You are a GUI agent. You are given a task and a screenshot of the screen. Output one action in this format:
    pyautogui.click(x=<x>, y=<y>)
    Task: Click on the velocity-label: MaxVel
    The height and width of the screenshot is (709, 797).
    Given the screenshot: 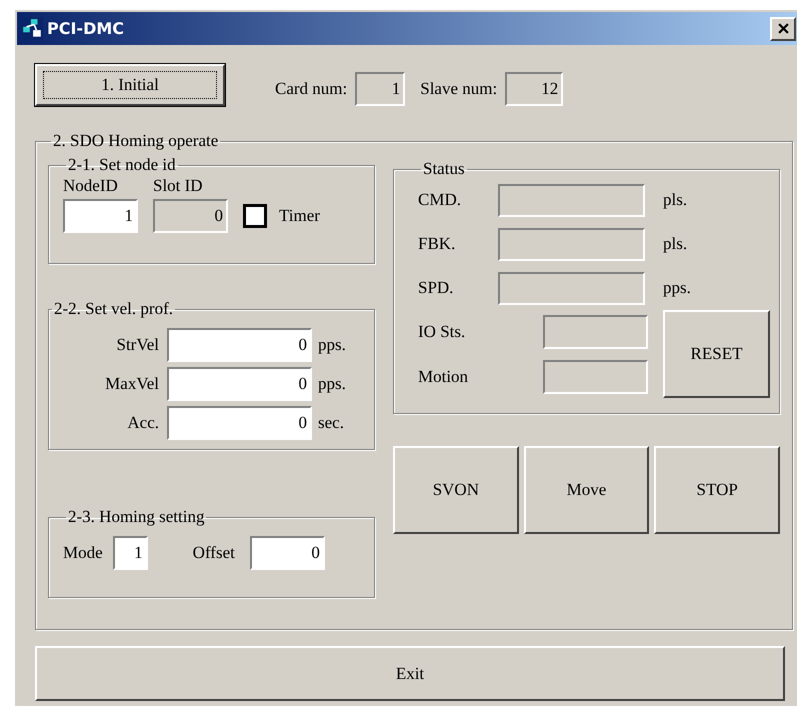 What is the action you would take?
    pyautogui.click(x=131, y=384)
    